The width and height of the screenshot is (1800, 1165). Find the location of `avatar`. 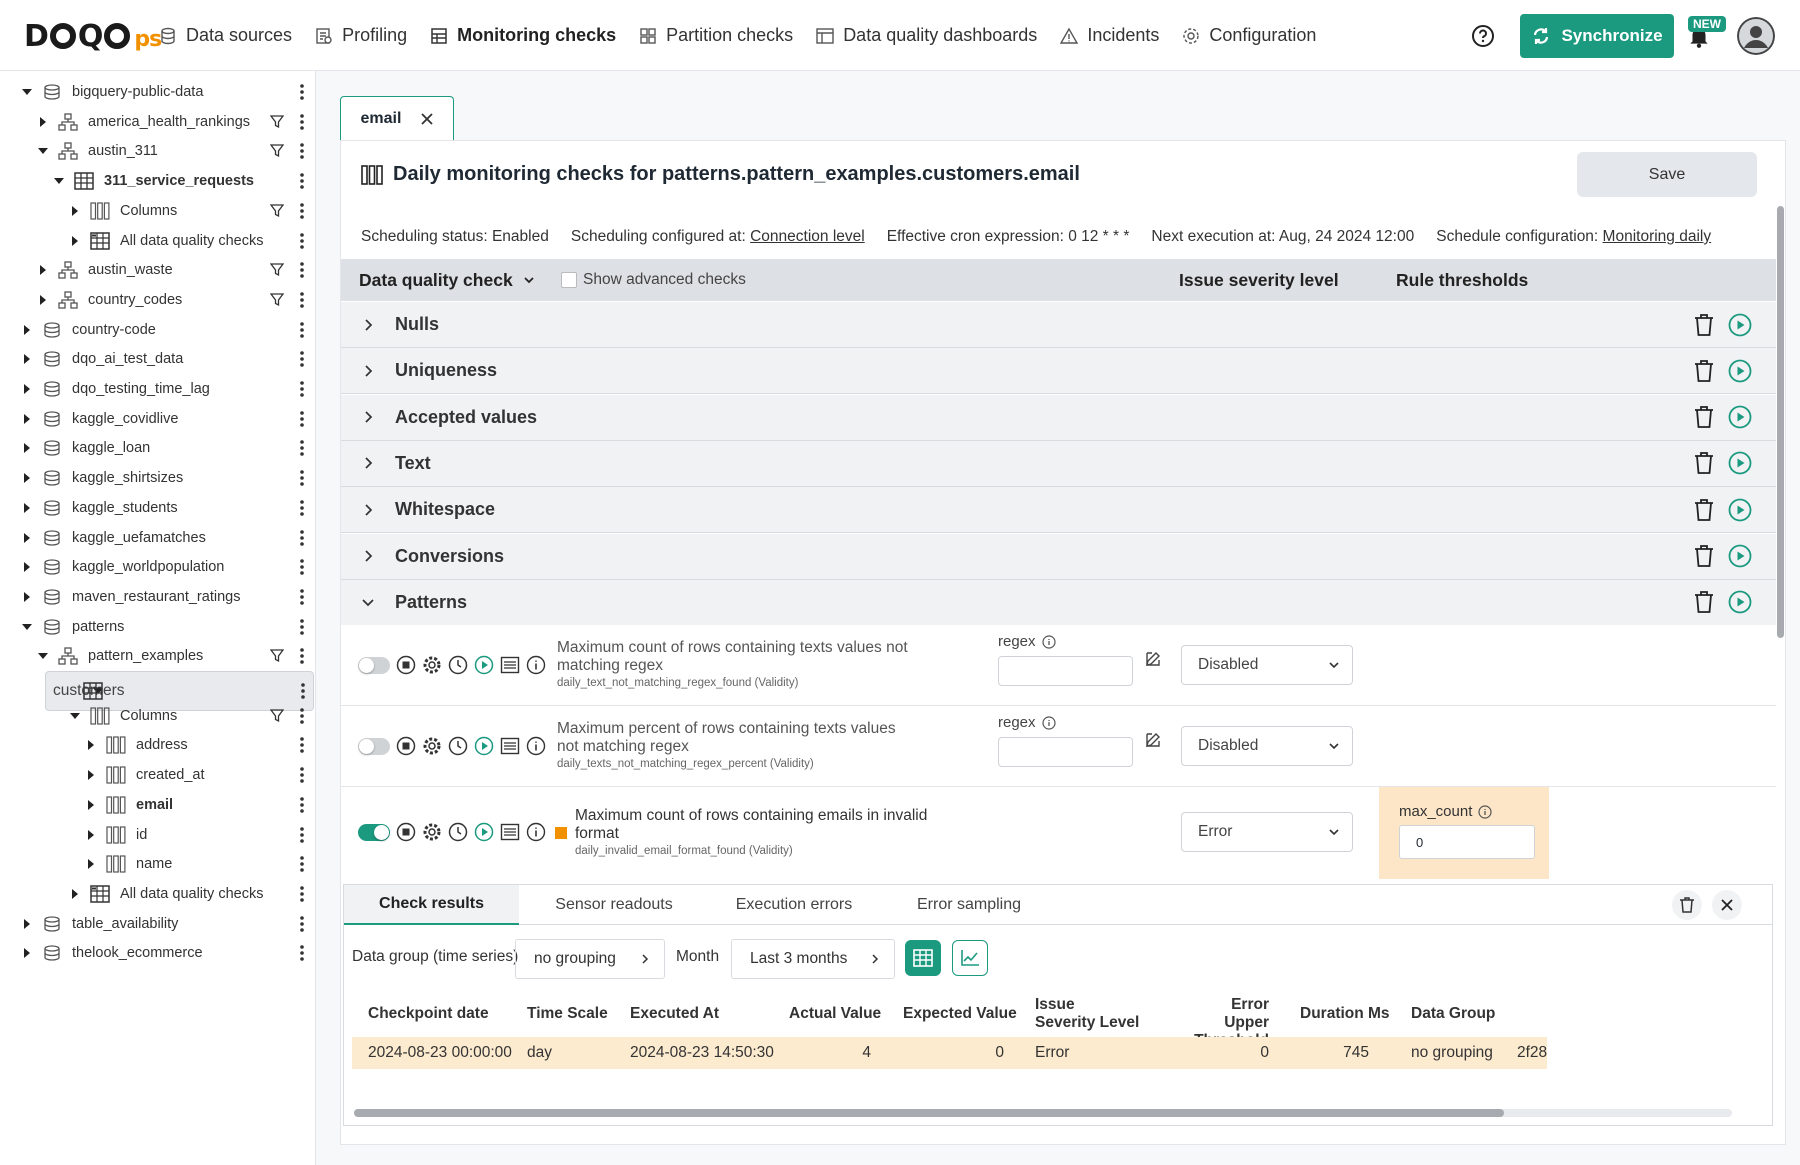

avatar is located at coordinates (1756, 36).